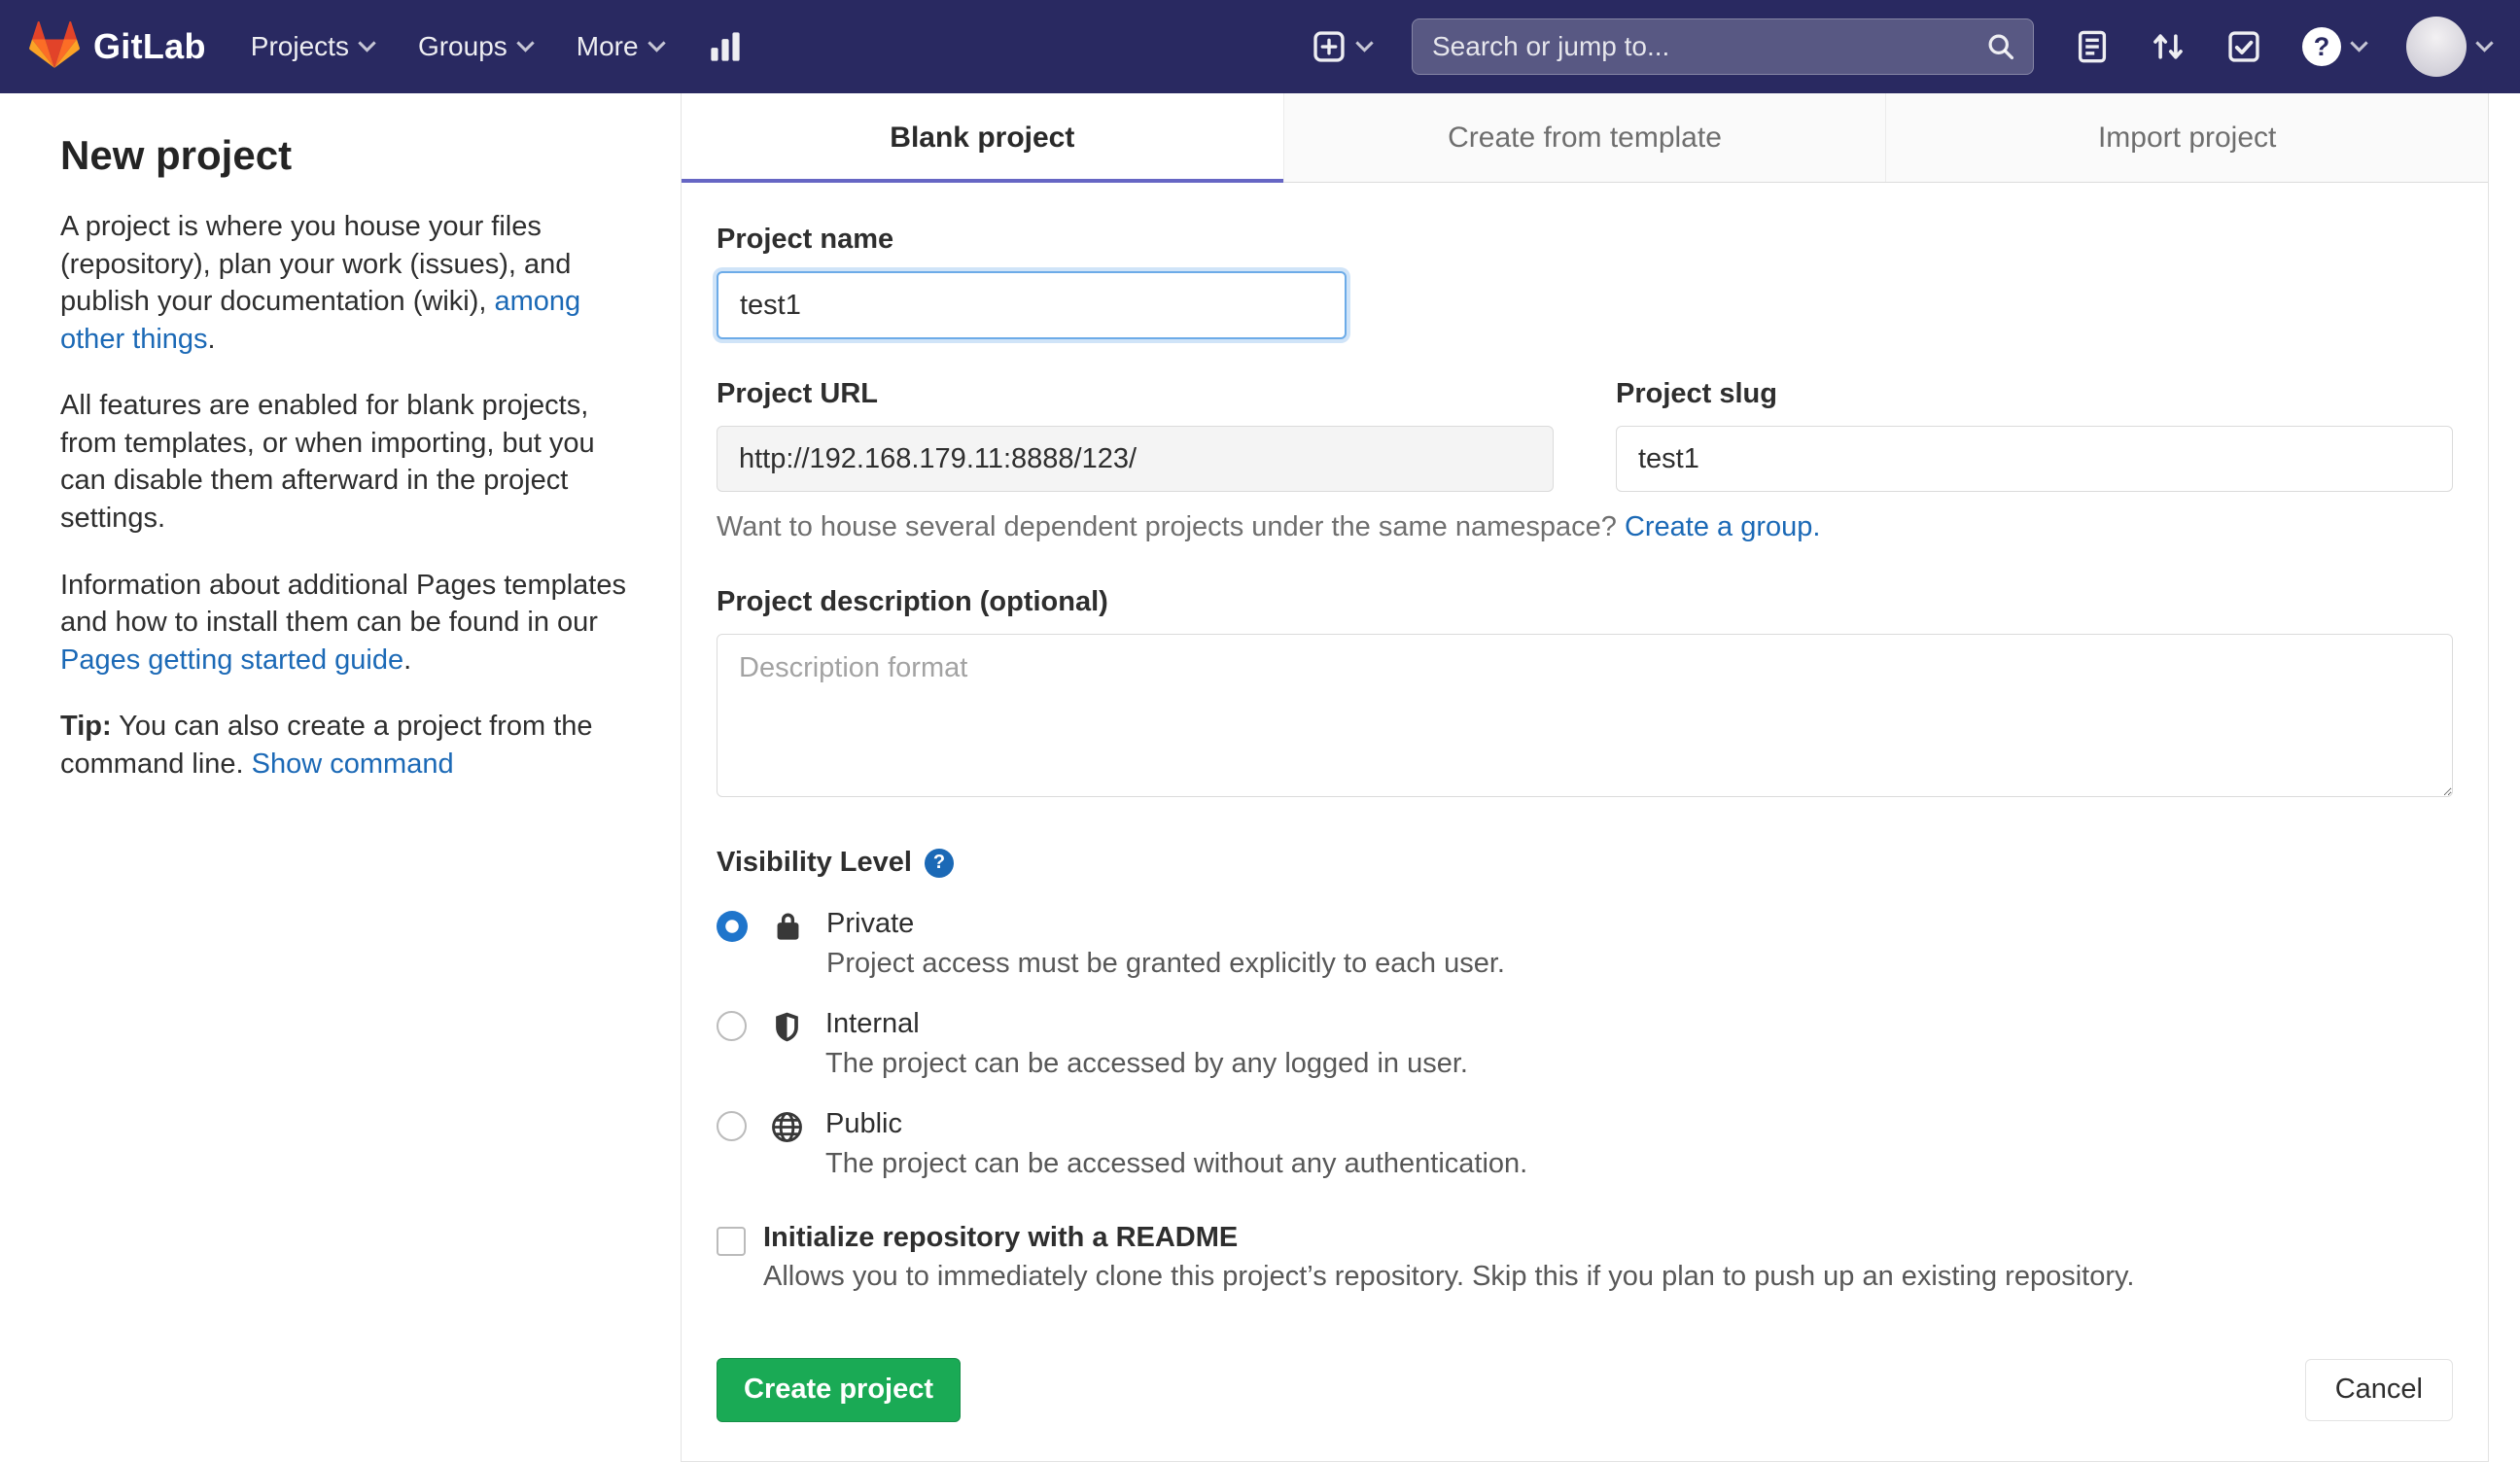 The image size is (2520, 1462). I want to click on tip-label: Tip:, so click(86, 727).